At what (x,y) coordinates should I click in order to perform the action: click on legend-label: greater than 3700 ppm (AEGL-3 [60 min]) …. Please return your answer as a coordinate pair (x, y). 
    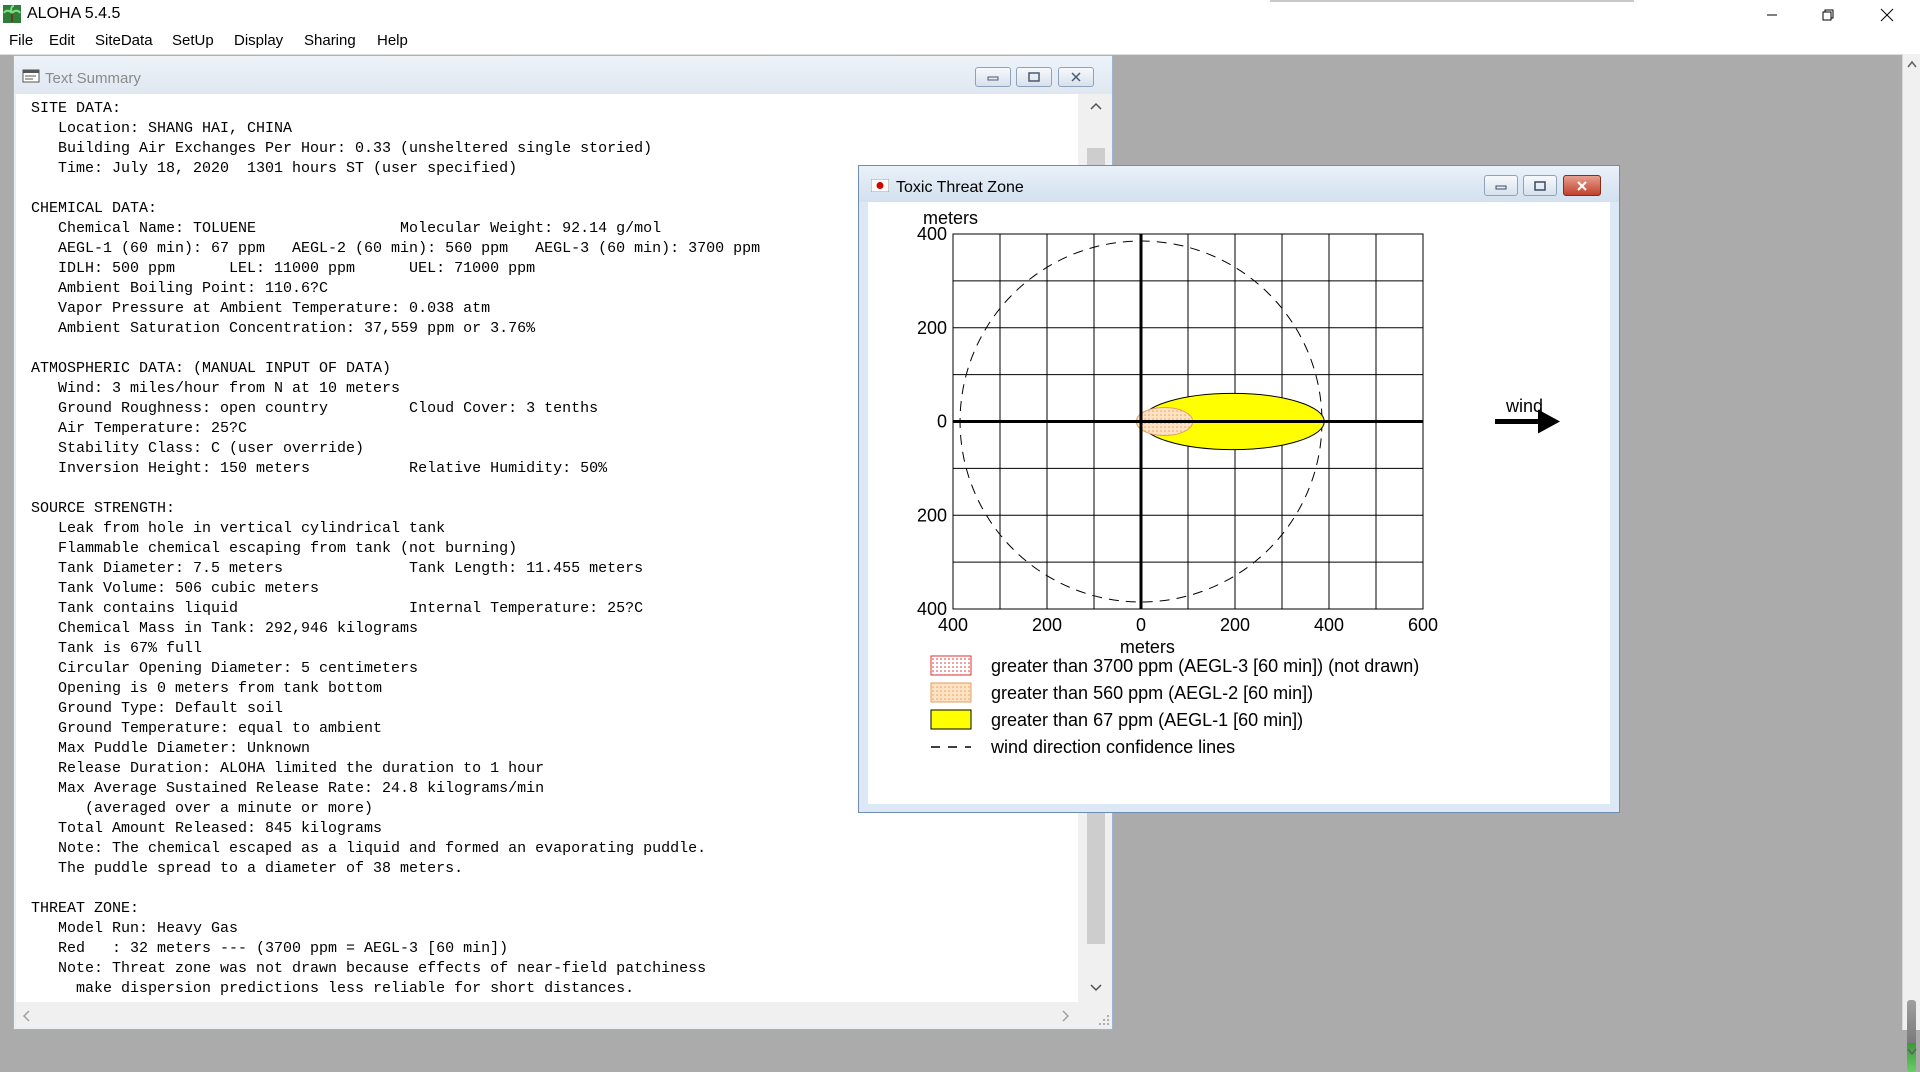
    Looking at the image, I should click on (1205, 666).